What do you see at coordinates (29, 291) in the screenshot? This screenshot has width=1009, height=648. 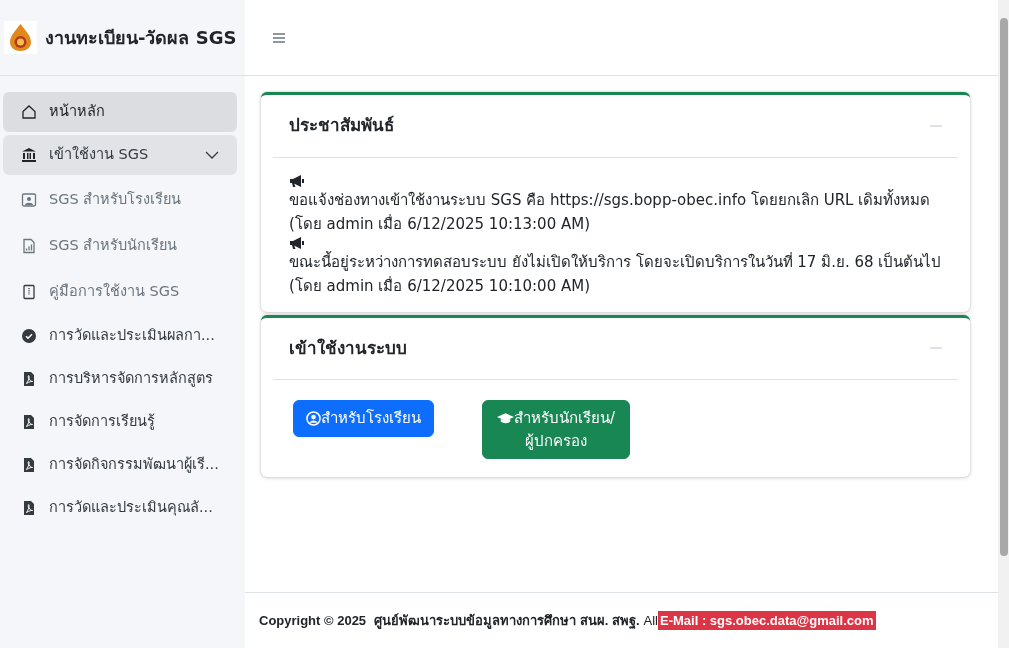 I see `document-icon` at bounding box center [29, 291].